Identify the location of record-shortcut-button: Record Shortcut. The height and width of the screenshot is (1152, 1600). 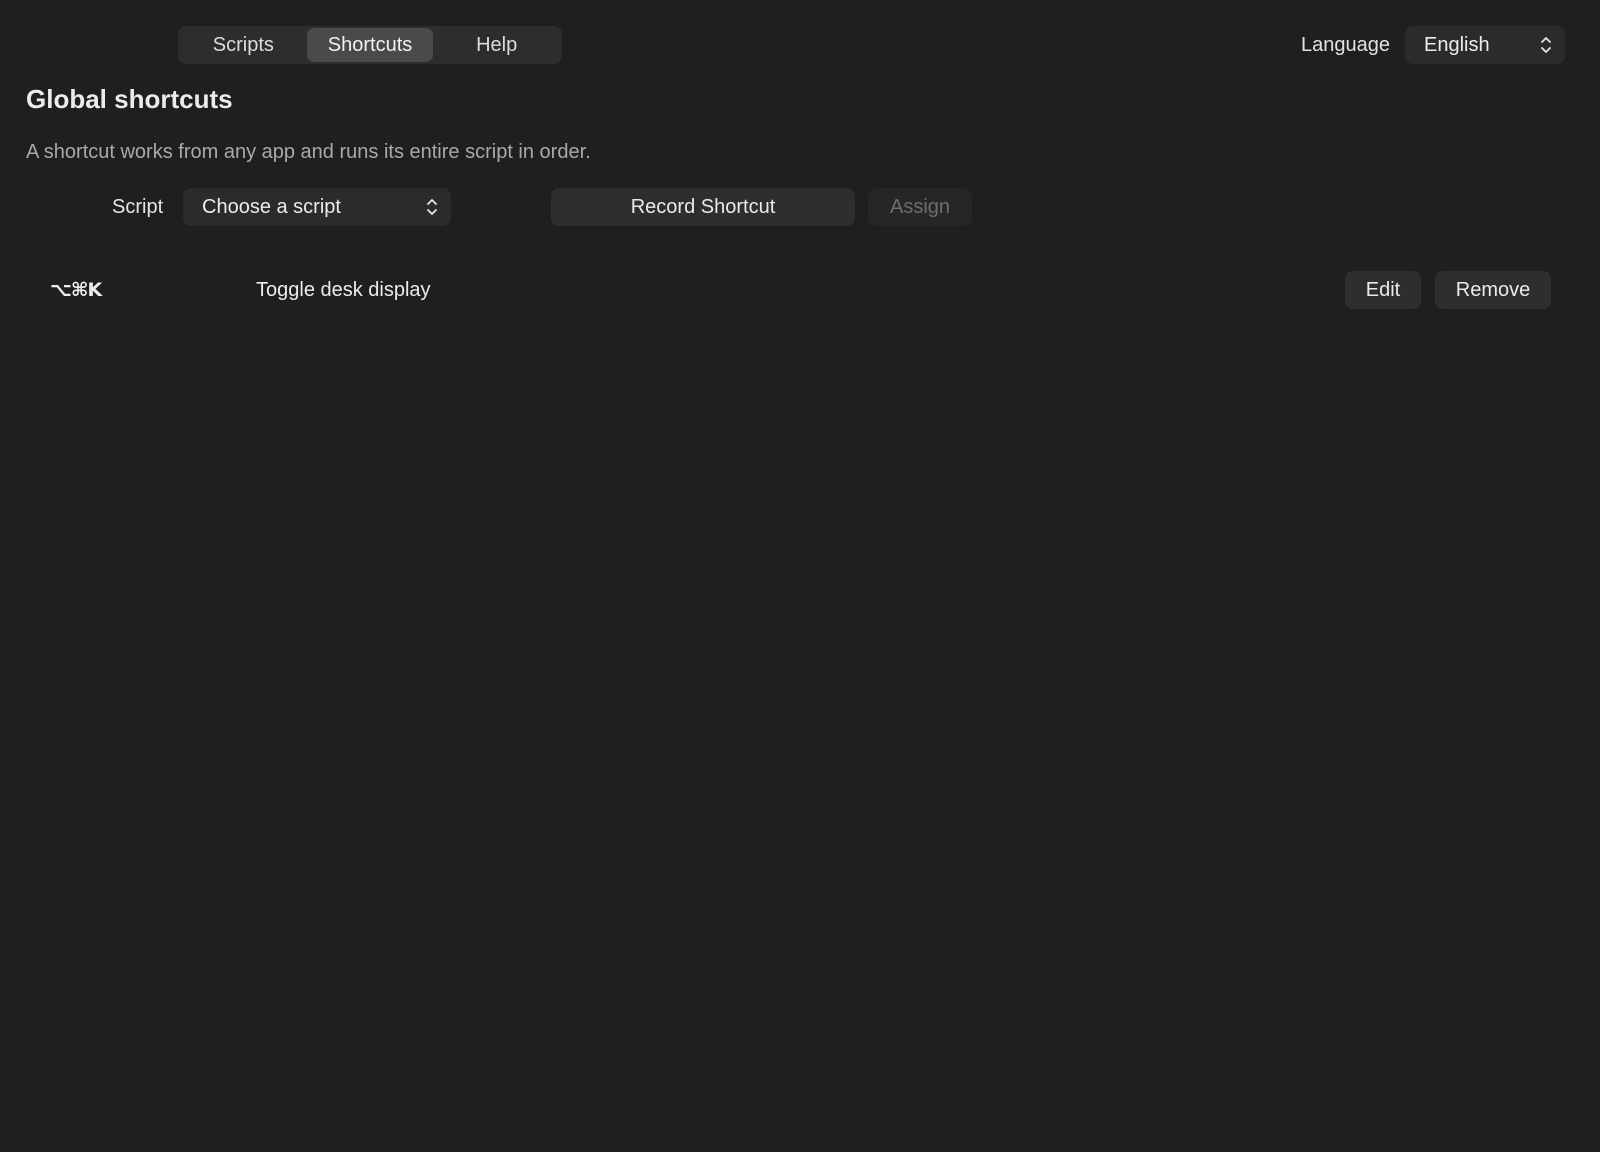
(703, 207).